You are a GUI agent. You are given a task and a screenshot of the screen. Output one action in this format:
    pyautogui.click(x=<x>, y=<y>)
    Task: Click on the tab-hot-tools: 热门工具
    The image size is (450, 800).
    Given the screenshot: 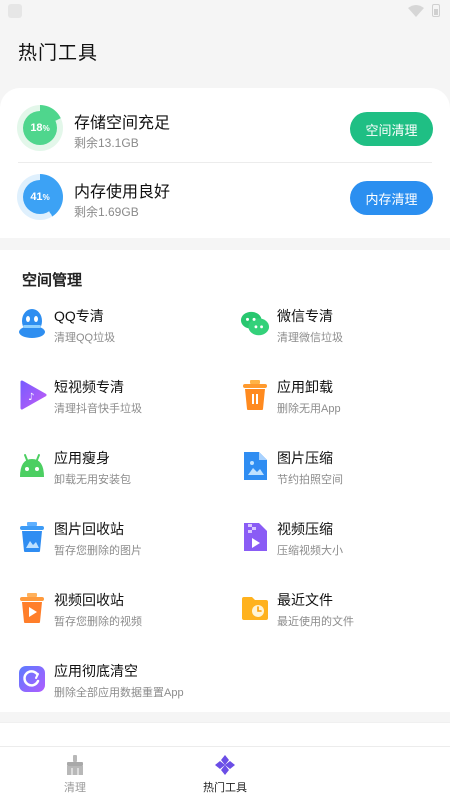 What is the action you would take?
    pyautogui.click(x=225, y=773)
    